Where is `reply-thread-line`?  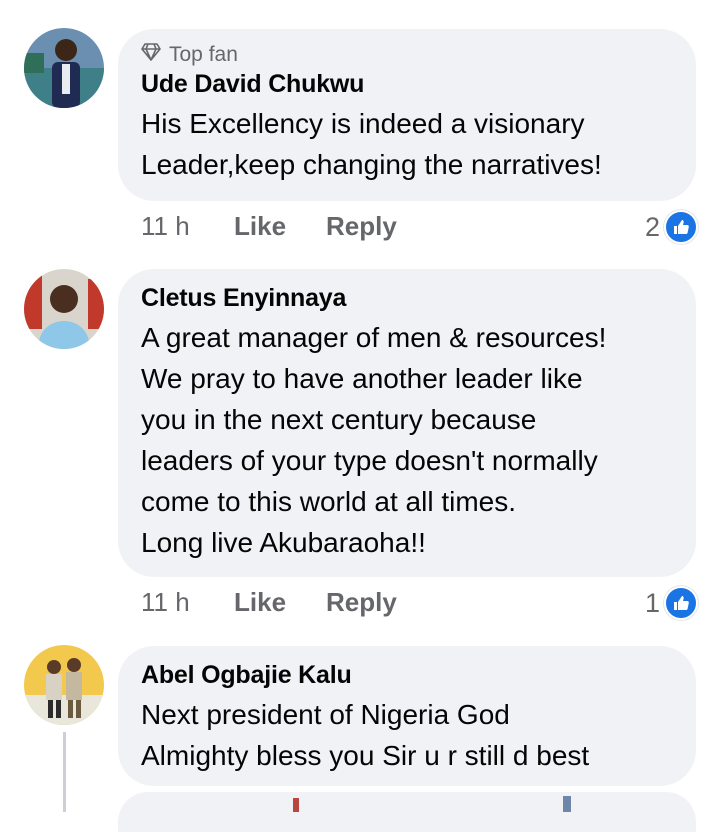
reply-thread-line is located at coordinates (64, 772).